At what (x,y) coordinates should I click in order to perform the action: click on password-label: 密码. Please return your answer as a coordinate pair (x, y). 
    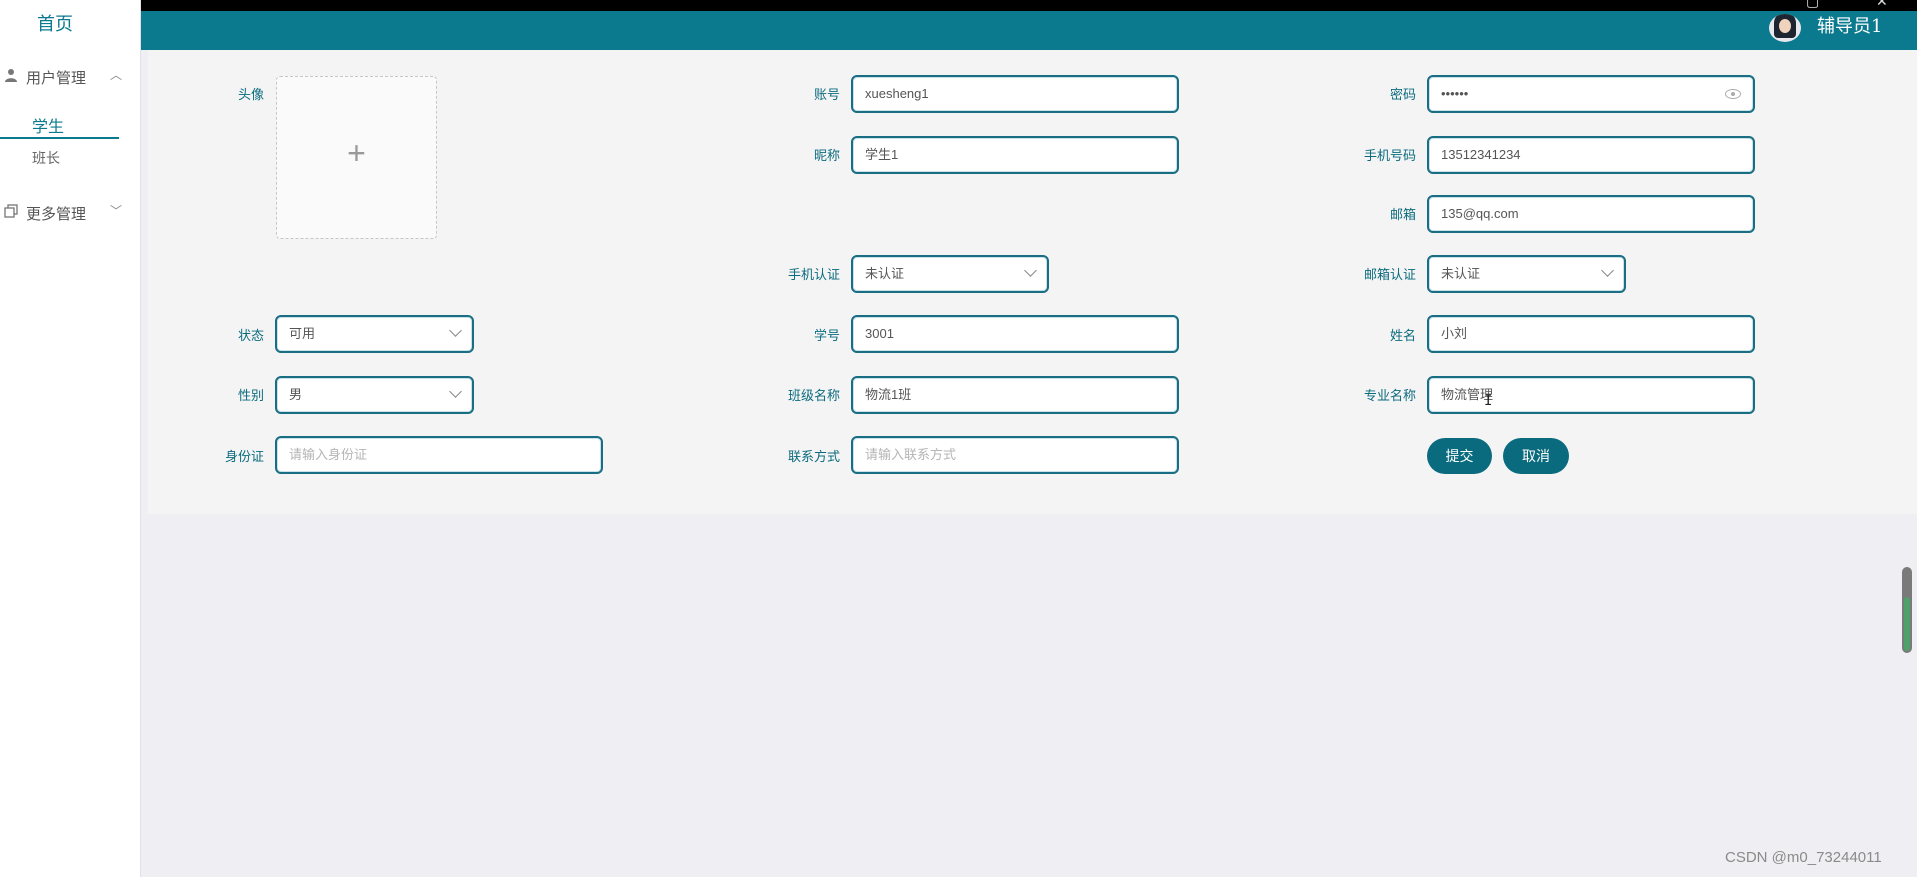
    Looking at the image, I should click on (1402, 95).